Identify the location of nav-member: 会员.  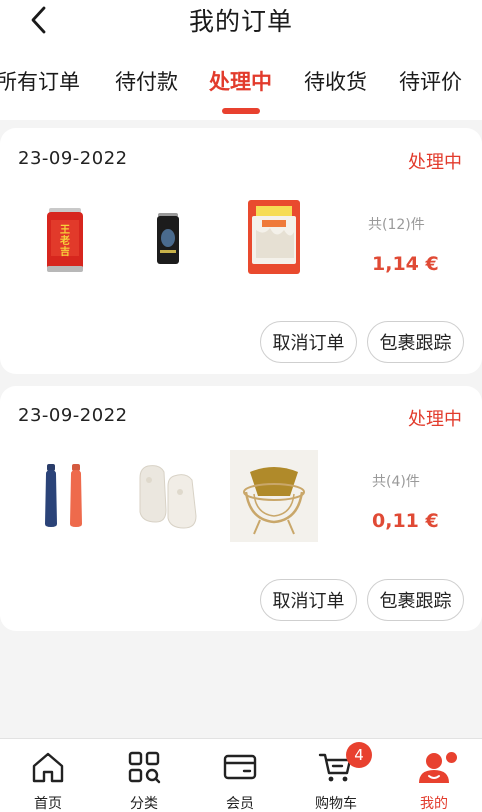
(240, 775).